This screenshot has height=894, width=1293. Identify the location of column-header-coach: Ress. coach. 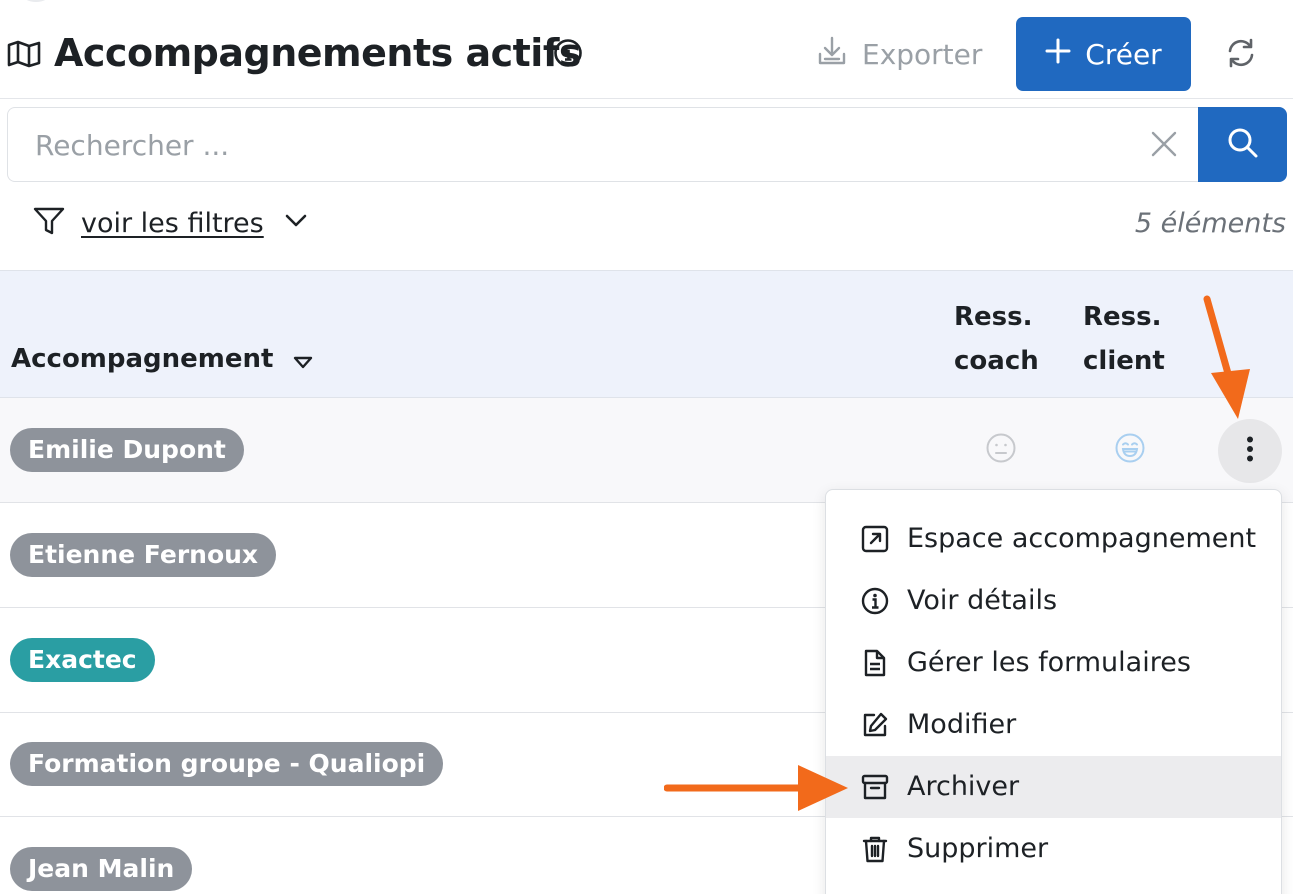
(1004, 339).